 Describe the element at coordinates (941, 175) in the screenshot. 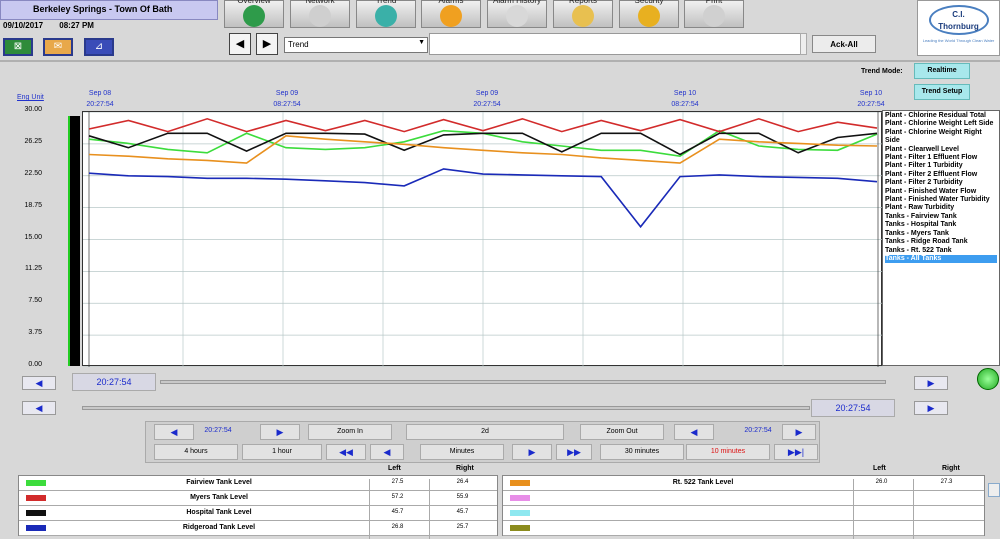

I see `trend-list-item: Plant - Filter 2 Effluent Flow` at that location.